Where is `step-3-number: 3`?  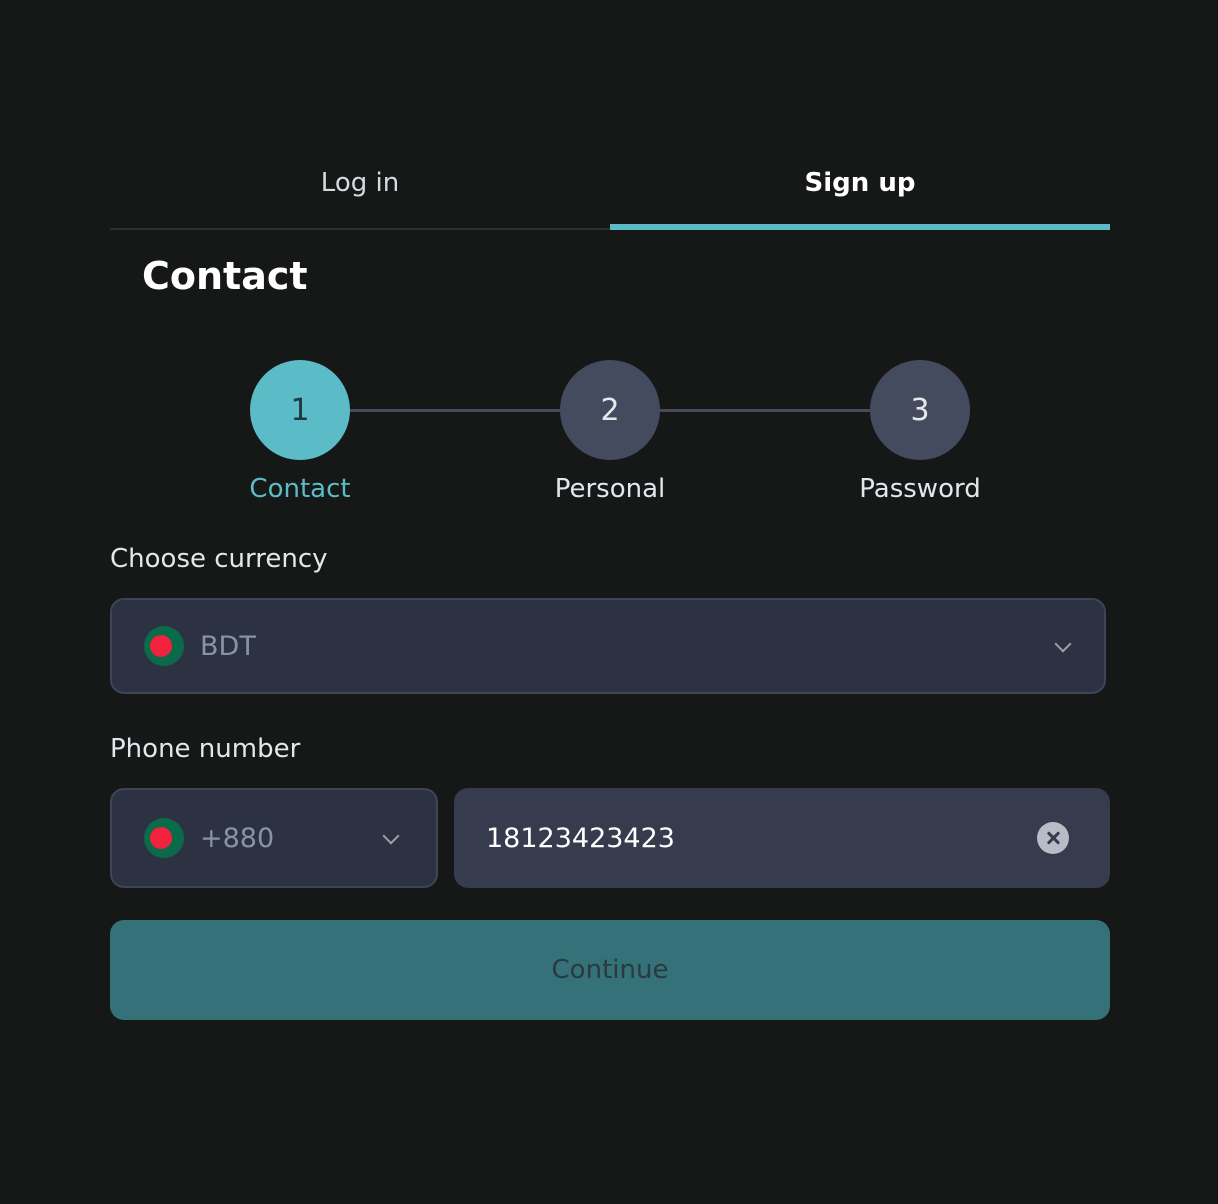
step-3-number: 3 is located at coordinates (920, 410).